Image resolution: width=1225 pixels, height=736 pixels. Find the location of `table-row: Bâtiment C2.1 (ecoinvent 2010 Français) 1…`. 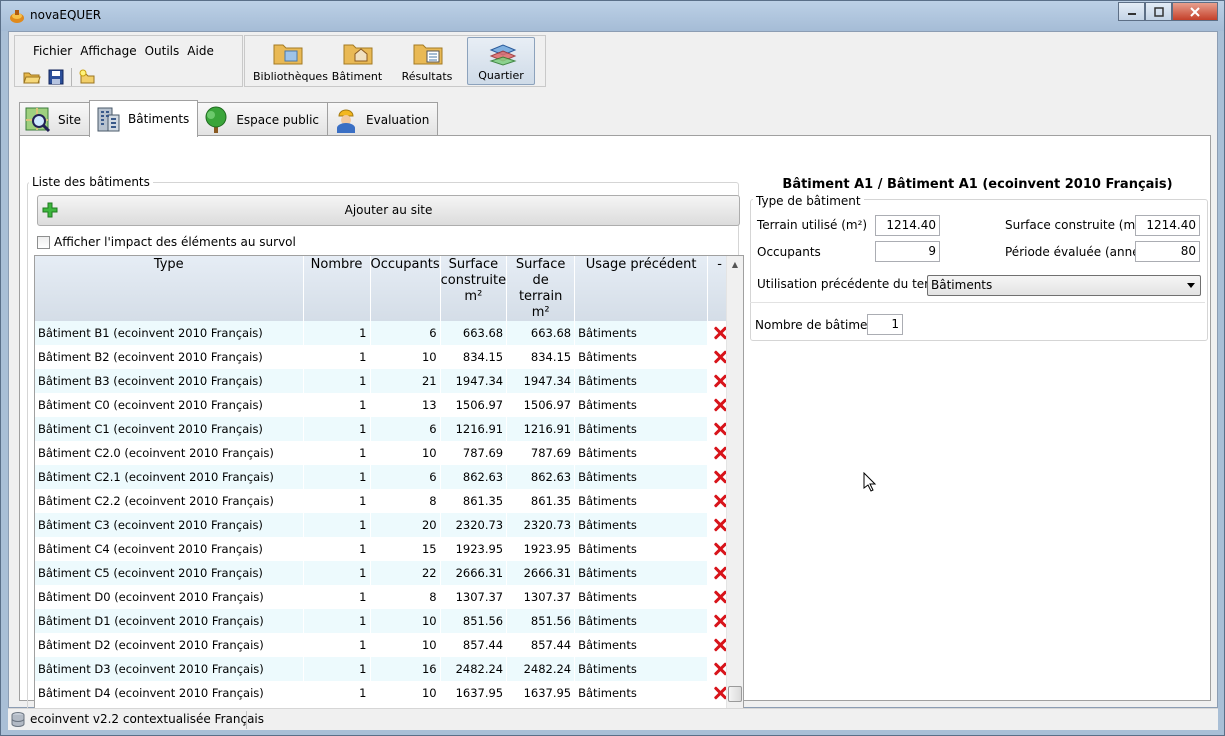

table-row: Bâtiment C2.1 (ecoinvent 2010 Français) 1… is located at coordinates (384, 477).